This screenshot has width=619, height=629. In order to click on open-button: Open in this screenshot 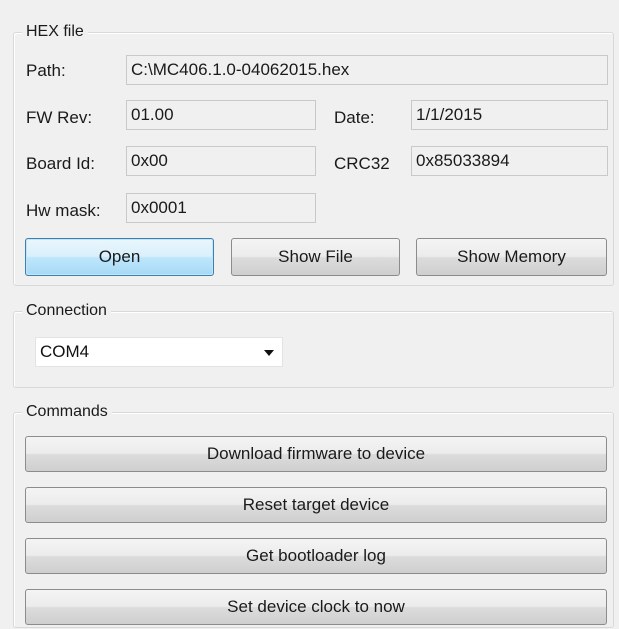, I will do `click(119, 257)`.